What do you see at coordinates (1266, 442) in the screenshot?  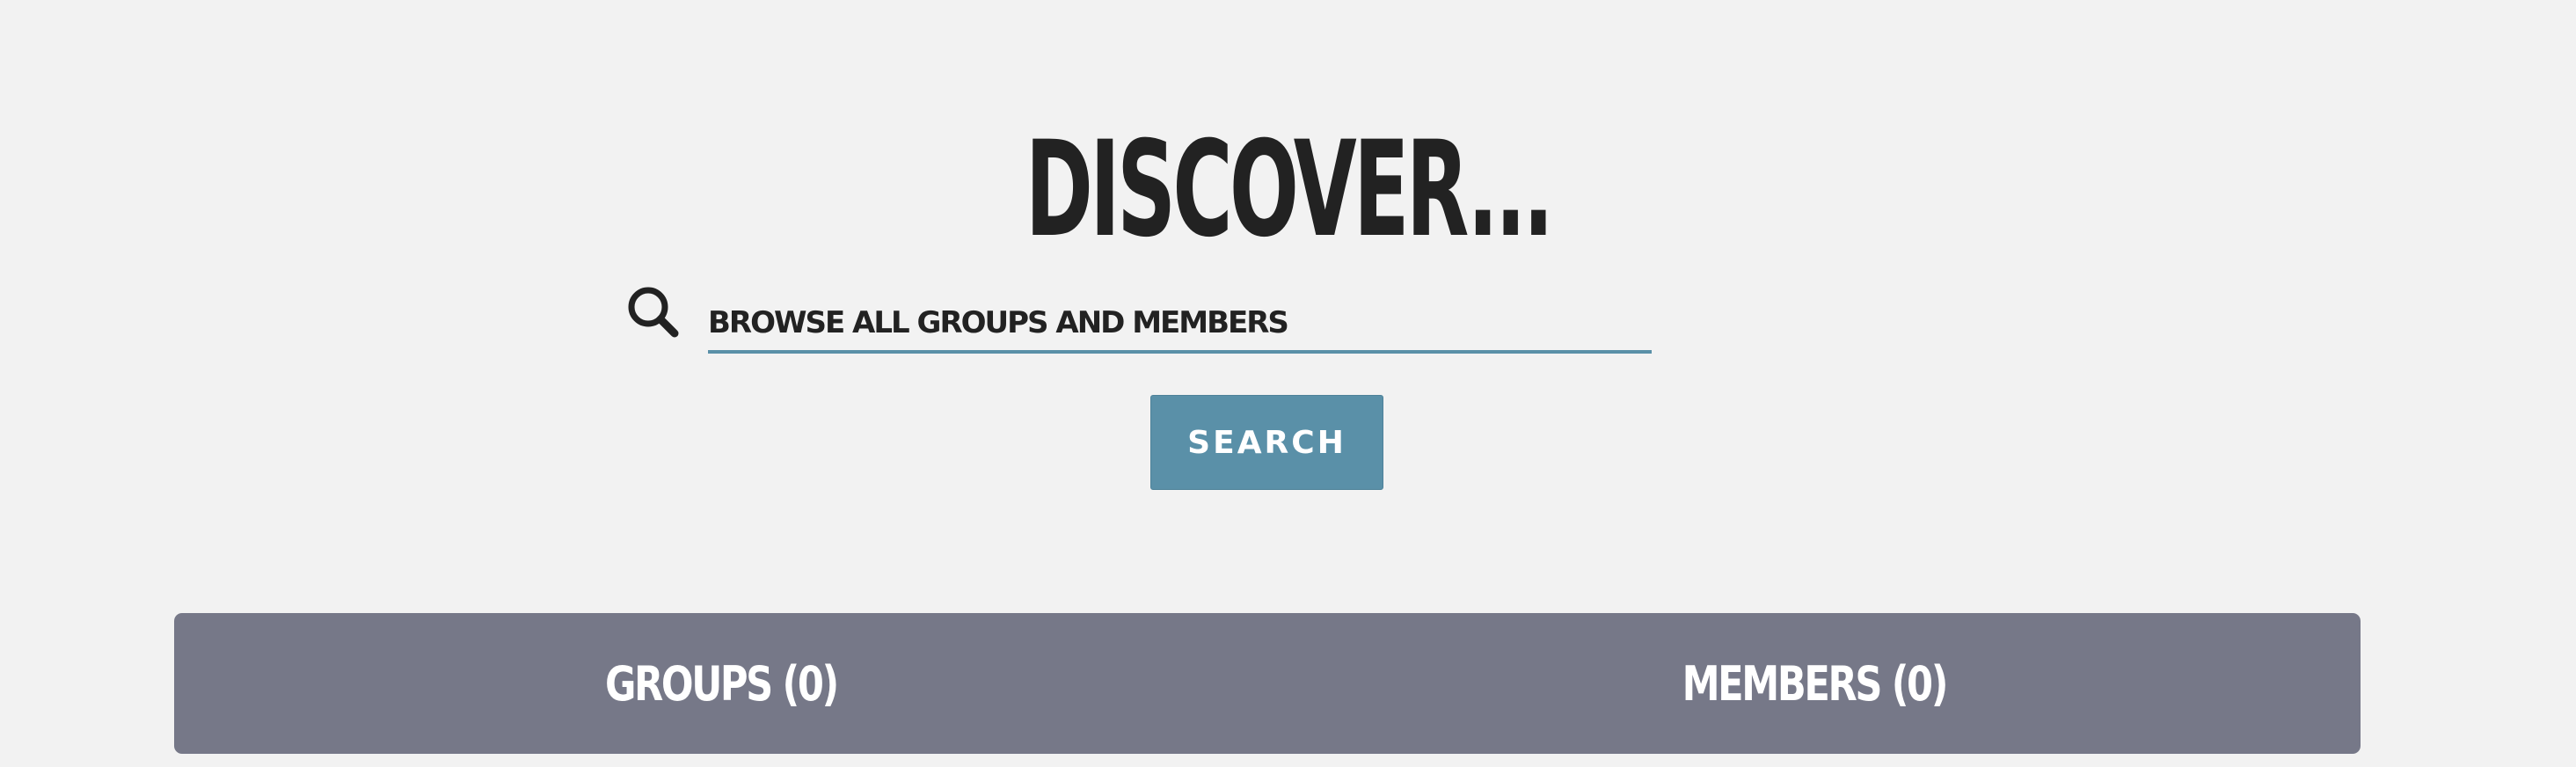 I see `search-button: SEARCH` at bounding box center [1266, 442].